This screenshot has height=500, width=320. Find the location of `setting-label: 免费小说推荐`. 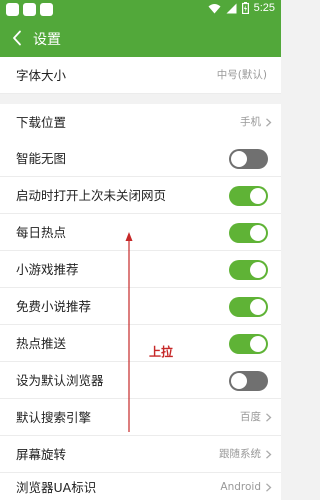

setting-label: 免费小说推荐 is located at coordinates (54, 306).